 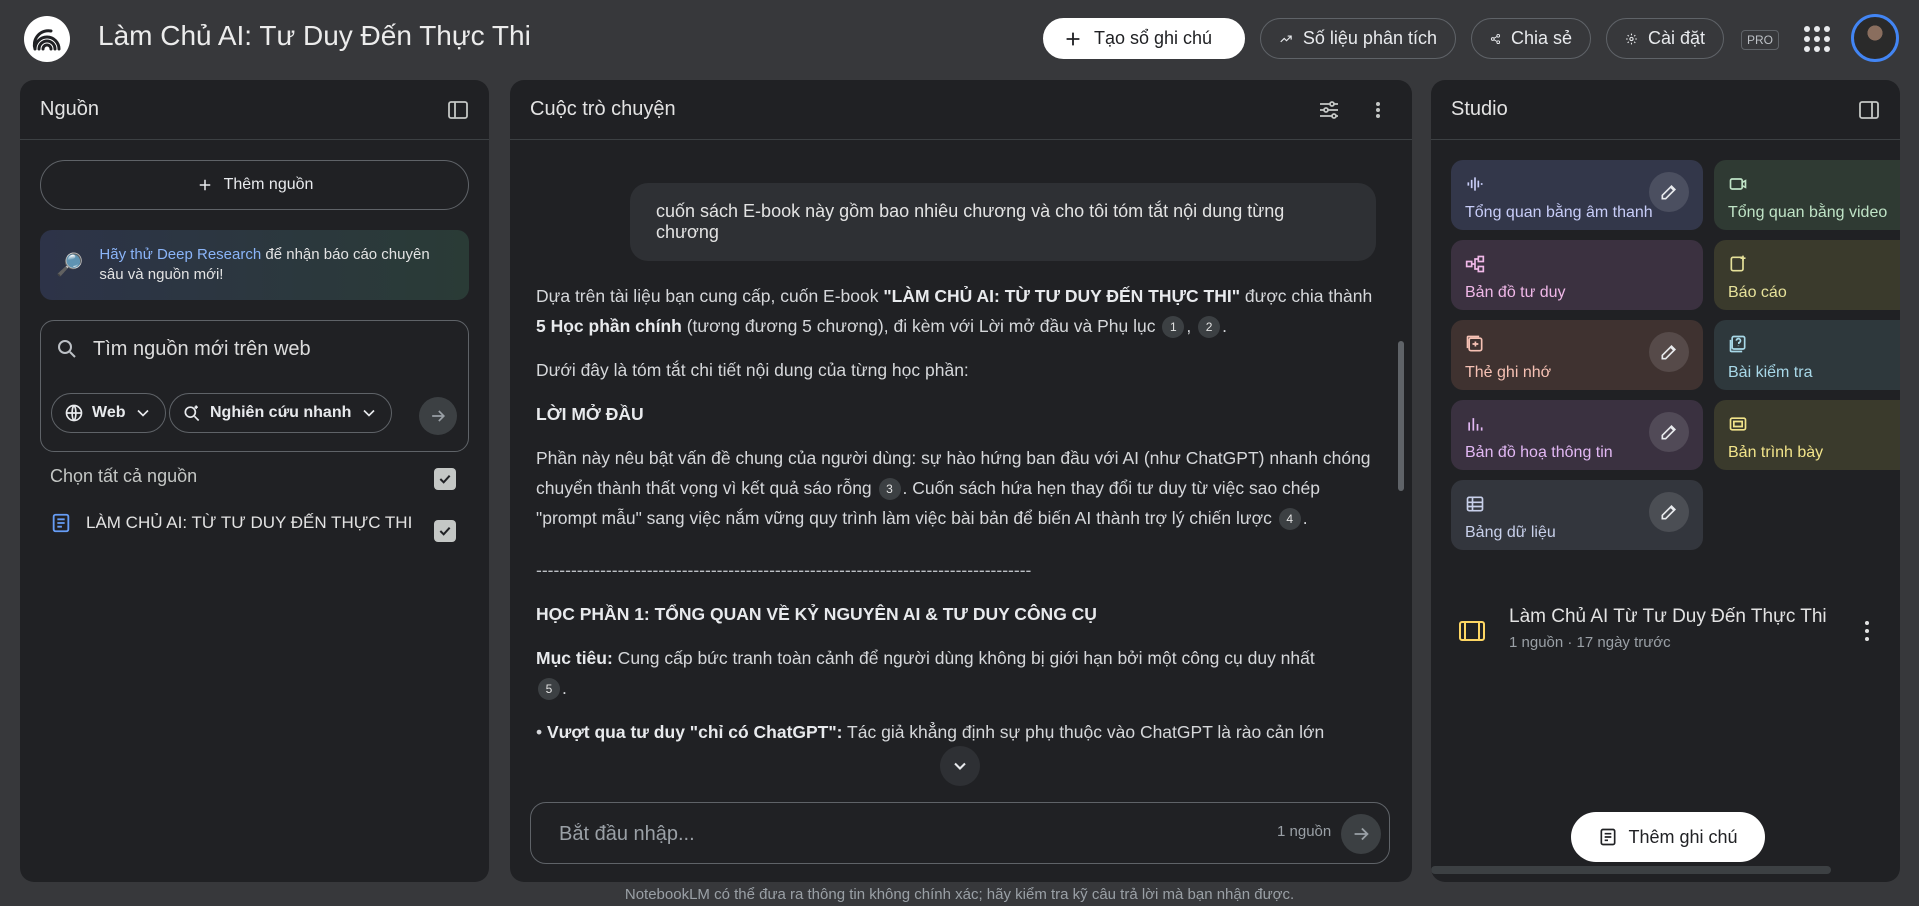 I want to click on chat-panel-header: Cuộc trò chuyện, so click(x=961, y=110).